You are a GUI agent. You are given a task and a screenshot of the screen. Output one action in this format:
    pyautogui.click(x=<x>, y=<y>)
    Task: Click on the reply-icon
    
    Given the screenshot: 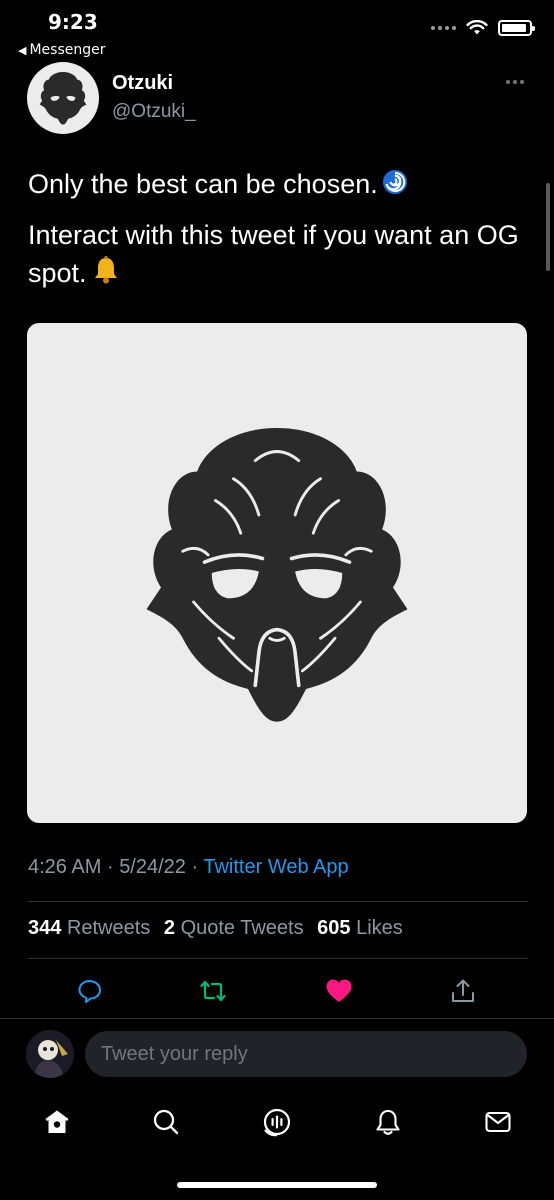 What is the action you would take?
    pyautogui.click(x=89, y=991)
    